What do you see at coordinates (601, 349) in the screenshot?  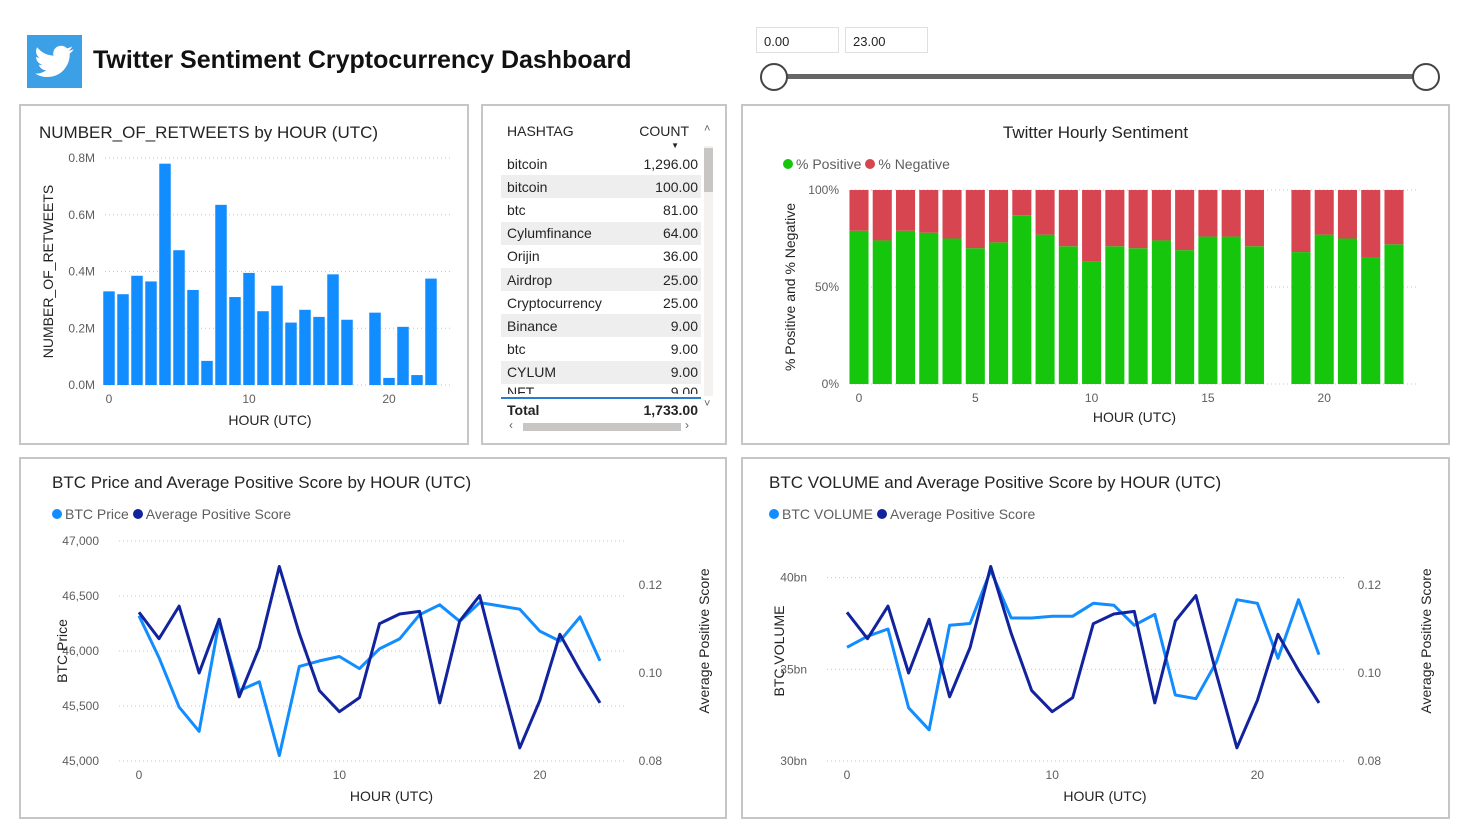 I see `table-row: btc 9.00` at bounding box center [601, 349].